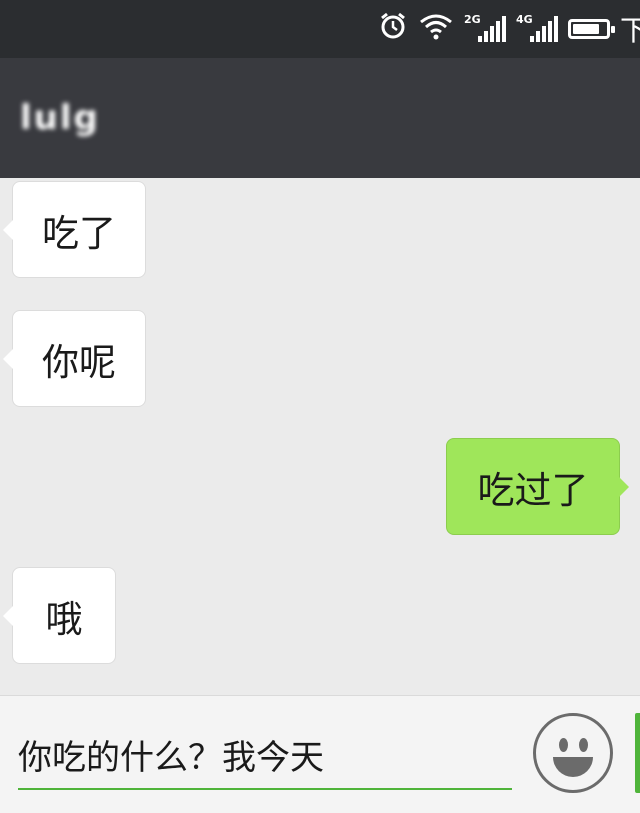  What do you see at coordinates (629, 30) in the screenshot?
I see `status-time-fragment: 下` at bounding box center [629, 30].